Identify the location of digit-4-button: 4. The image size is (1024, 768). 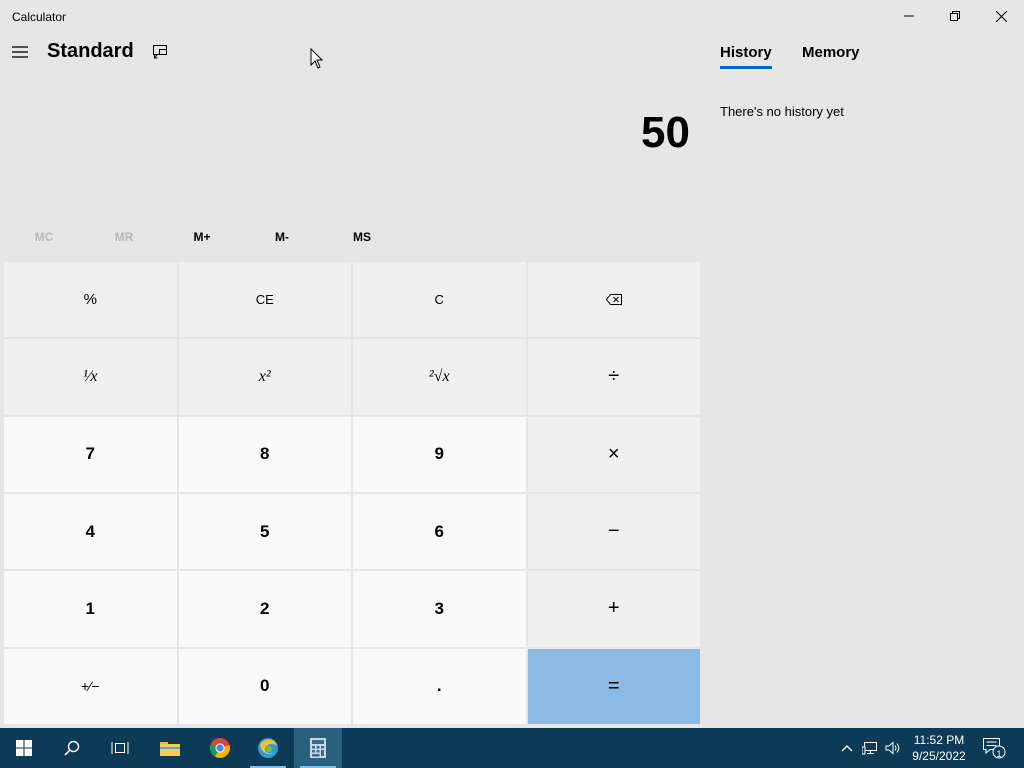
(90, 532).